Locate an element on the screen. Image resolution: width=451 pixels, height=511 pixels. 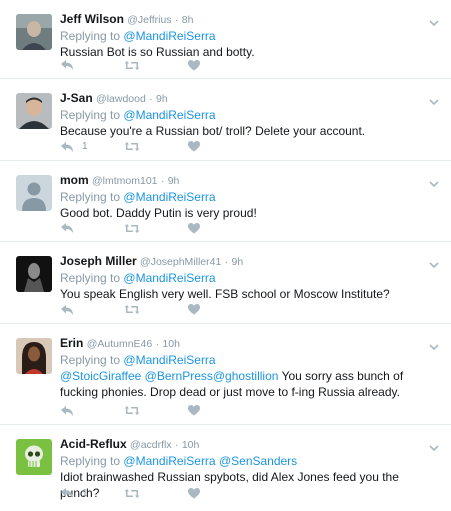
mention: @BernPress is located at coordinates (179, 376).